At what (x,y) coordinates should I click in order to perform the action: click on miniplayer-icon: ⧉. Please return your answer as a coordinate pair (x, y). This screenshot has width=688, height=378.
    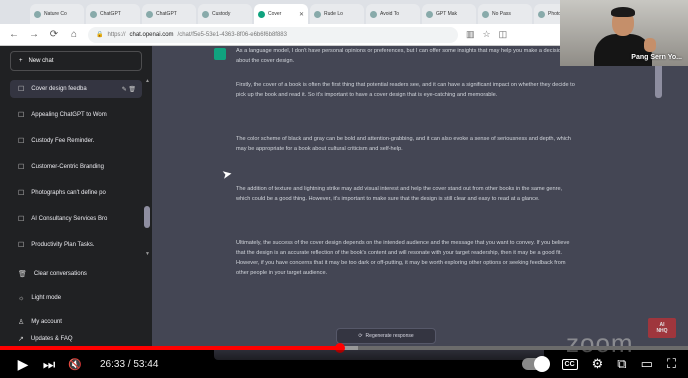
    Looking at the image, I should click on (621, 364).